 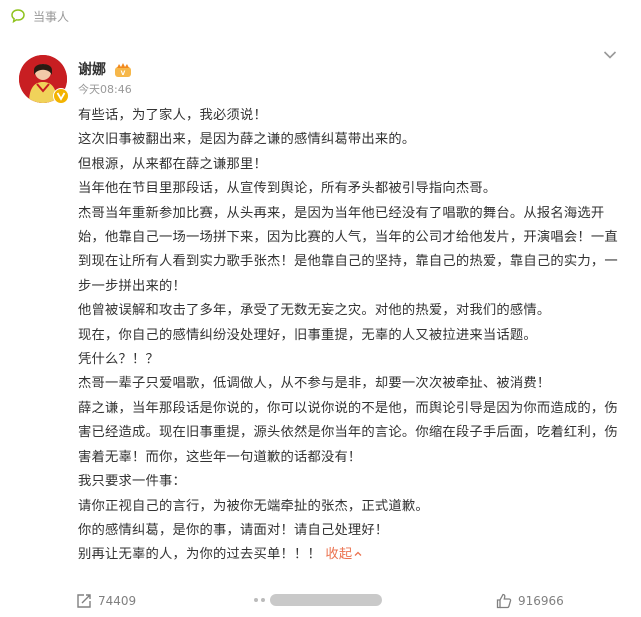 What do you see at coordinates (117, 601) in the screenshot?
I see `repost-count: 74409` at bounding box center [117, 601].